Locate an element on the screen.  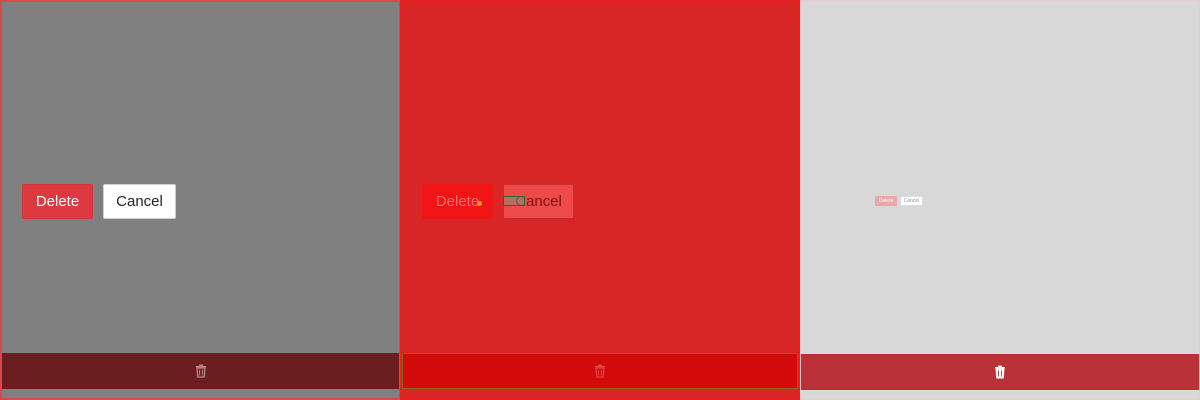
cursor-dot is located at coordinates (479, 203).